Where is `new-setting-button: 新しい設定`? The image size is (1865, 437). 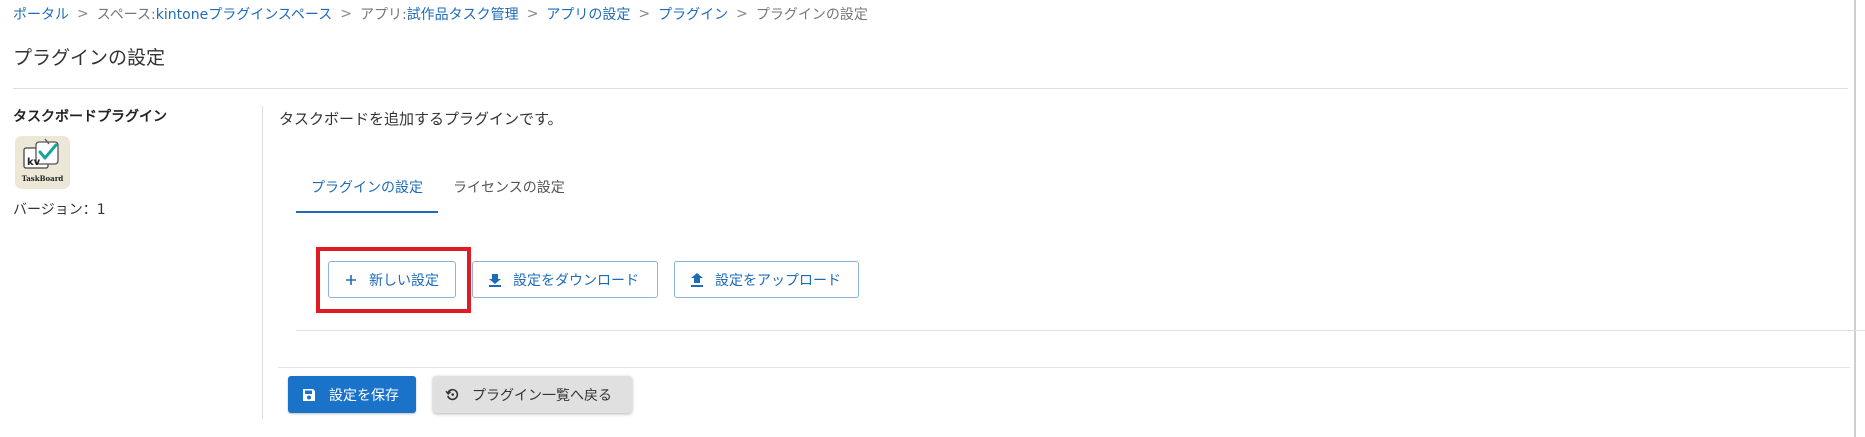
new-setting-button: 新しい設定 is located at coordinates (392, 279).